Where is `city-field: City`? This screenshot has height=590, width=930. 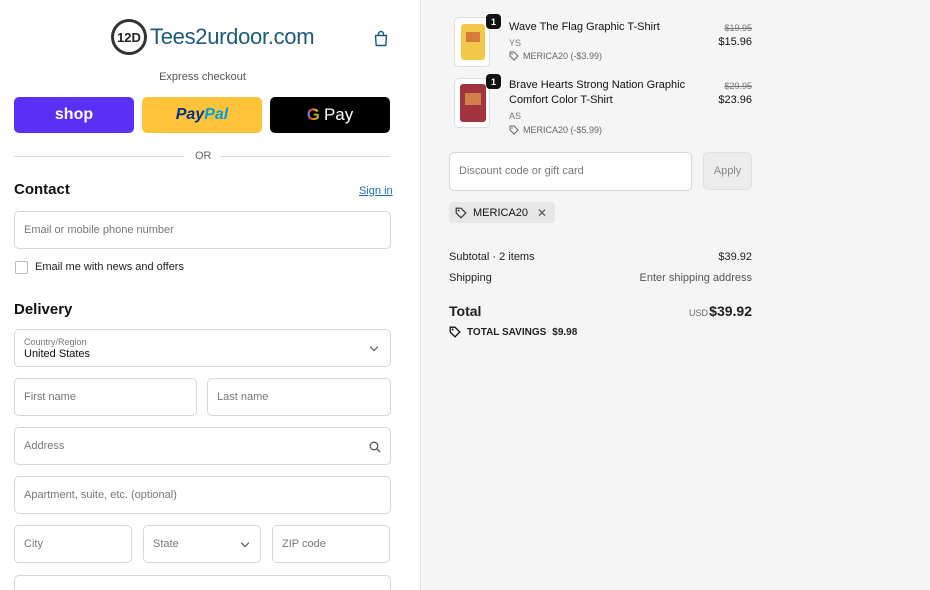
city-field: City is located at coordinates (73, 544).